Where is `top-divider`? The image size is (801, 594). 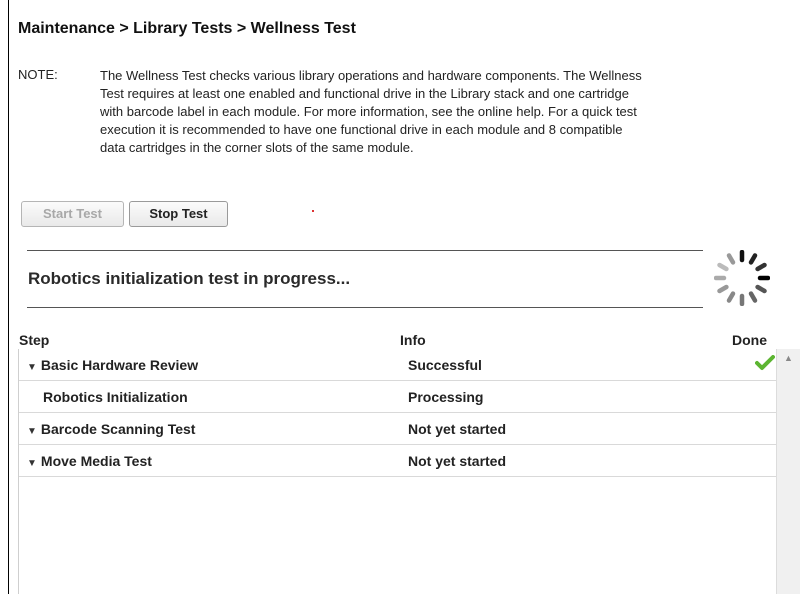 top-divider is located at coordinates (365, 250).